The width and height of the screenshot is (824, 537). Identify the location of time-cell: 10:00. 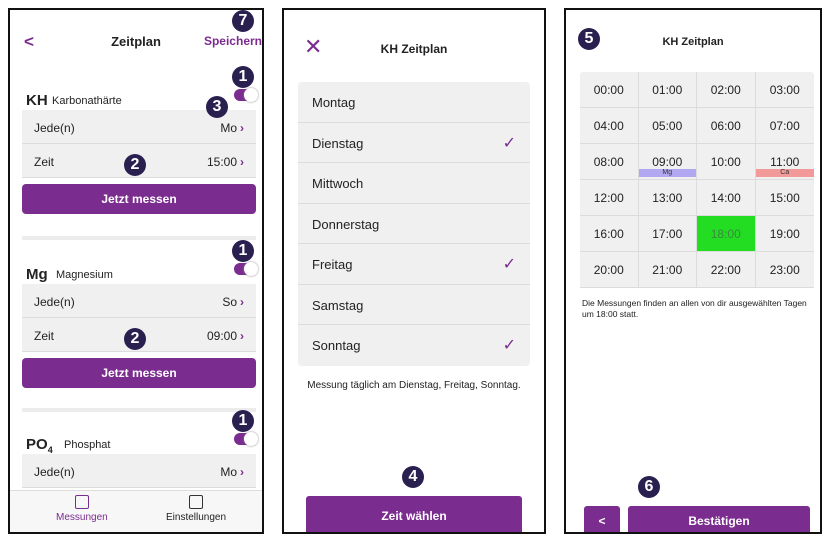
(726, 162).